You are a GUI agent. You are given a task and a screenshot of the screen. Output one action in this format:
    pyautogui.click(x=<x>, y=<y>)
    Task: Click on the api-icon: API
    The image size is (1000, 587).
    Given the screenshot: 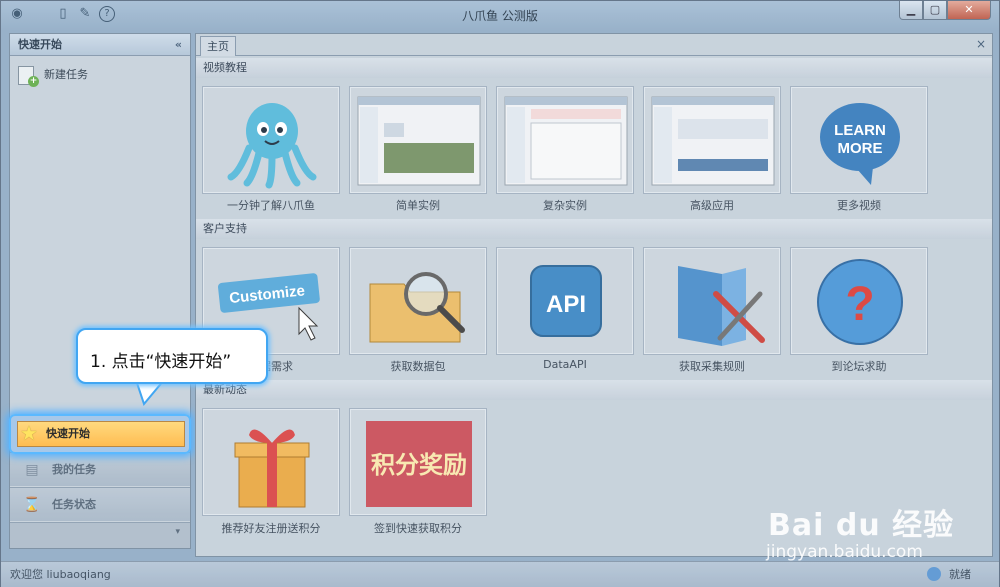 What is the action you would take?
    pyautogui.click(x=566, y=301)
    